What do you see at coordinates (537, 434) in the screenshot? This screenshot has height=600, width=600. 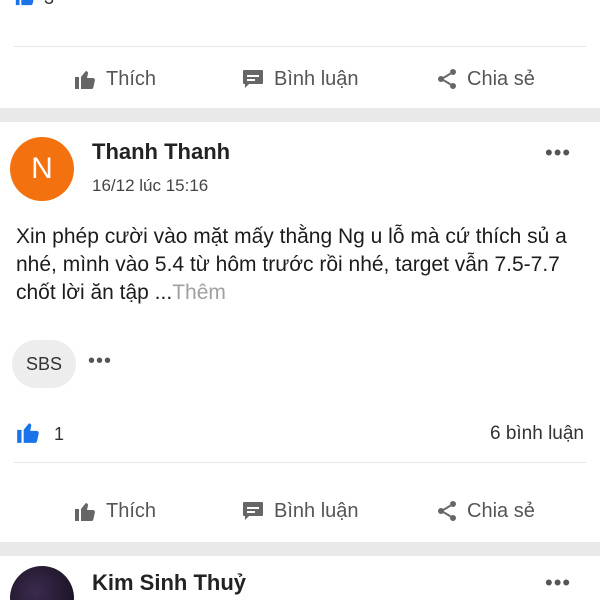 I see `comment-count-link: 6 bình luận` at bounding box center [537, 434].